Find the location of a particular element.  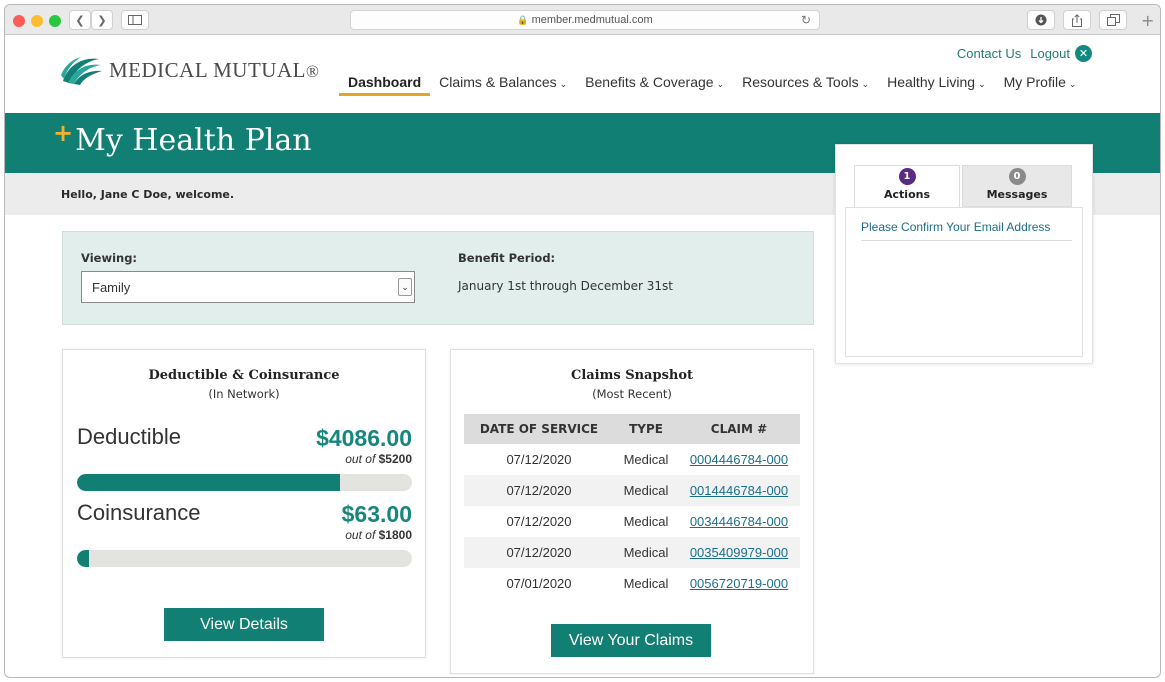

welcome-message: Hello, Jane C Doe, welcome. is located at coordinates (148, 194).